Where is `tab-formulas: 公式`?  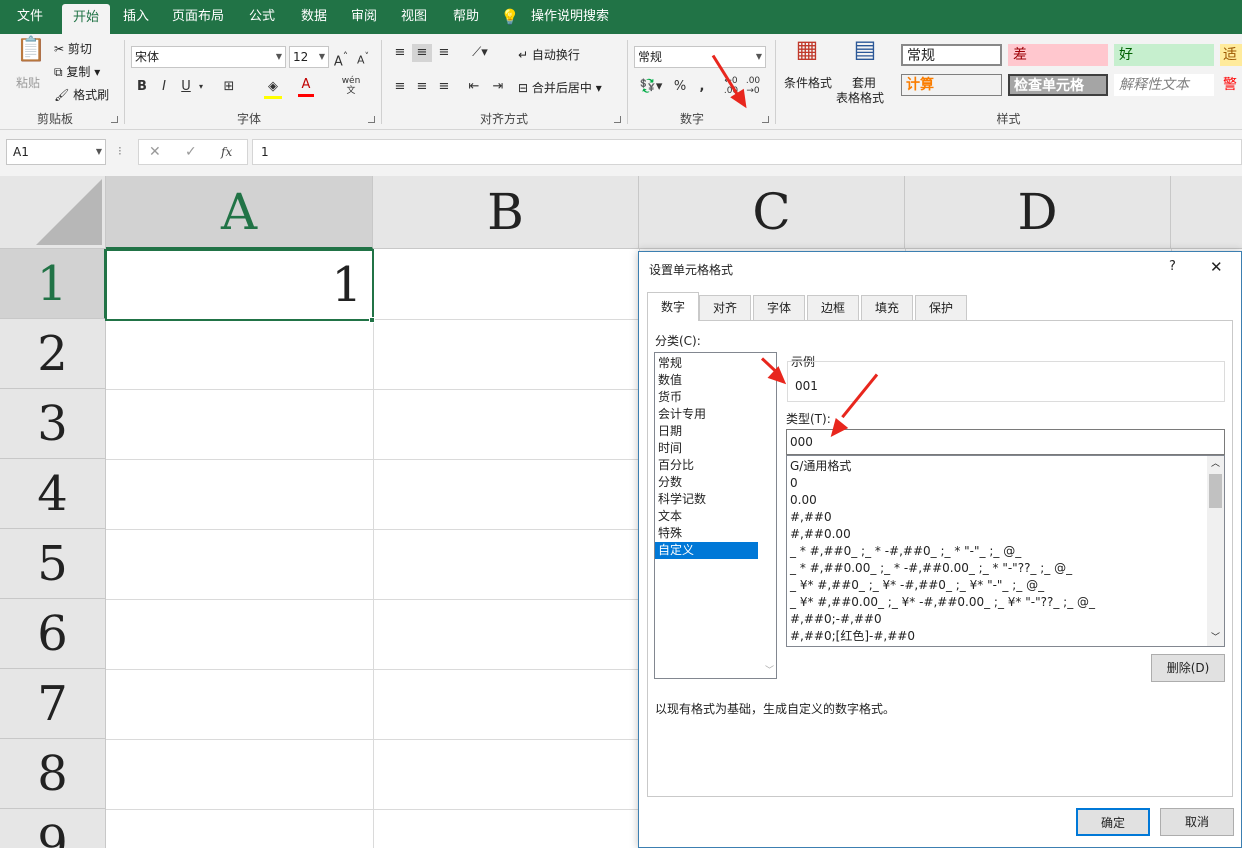 tab-formulas: 公式 is located at coordinates (262, 17).